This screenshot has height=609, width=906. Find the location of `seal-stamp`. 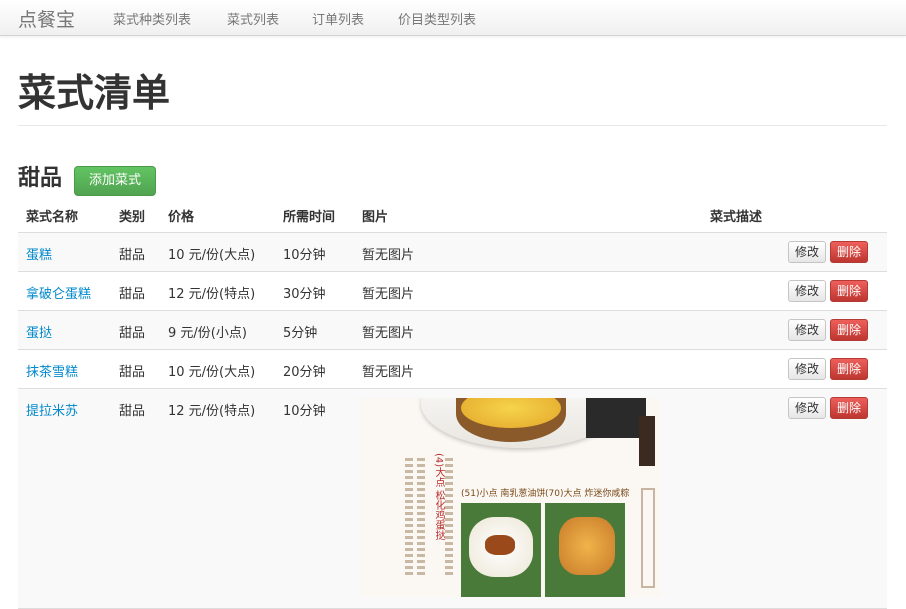

seal-stamp is located at coordinates (647, 441).